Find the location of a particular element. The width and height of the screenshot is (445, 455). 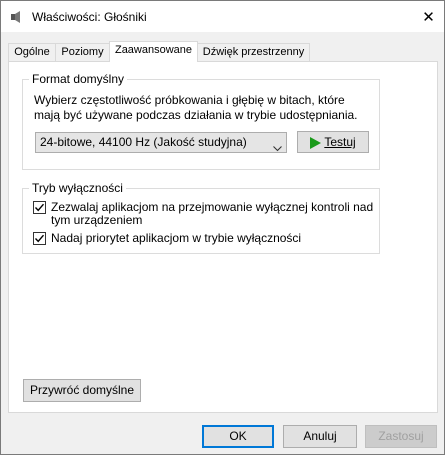

format-dropdown: 24-bitowe, 44100 Hz (Jakość studyjna) is located at coordinates (161, 142).